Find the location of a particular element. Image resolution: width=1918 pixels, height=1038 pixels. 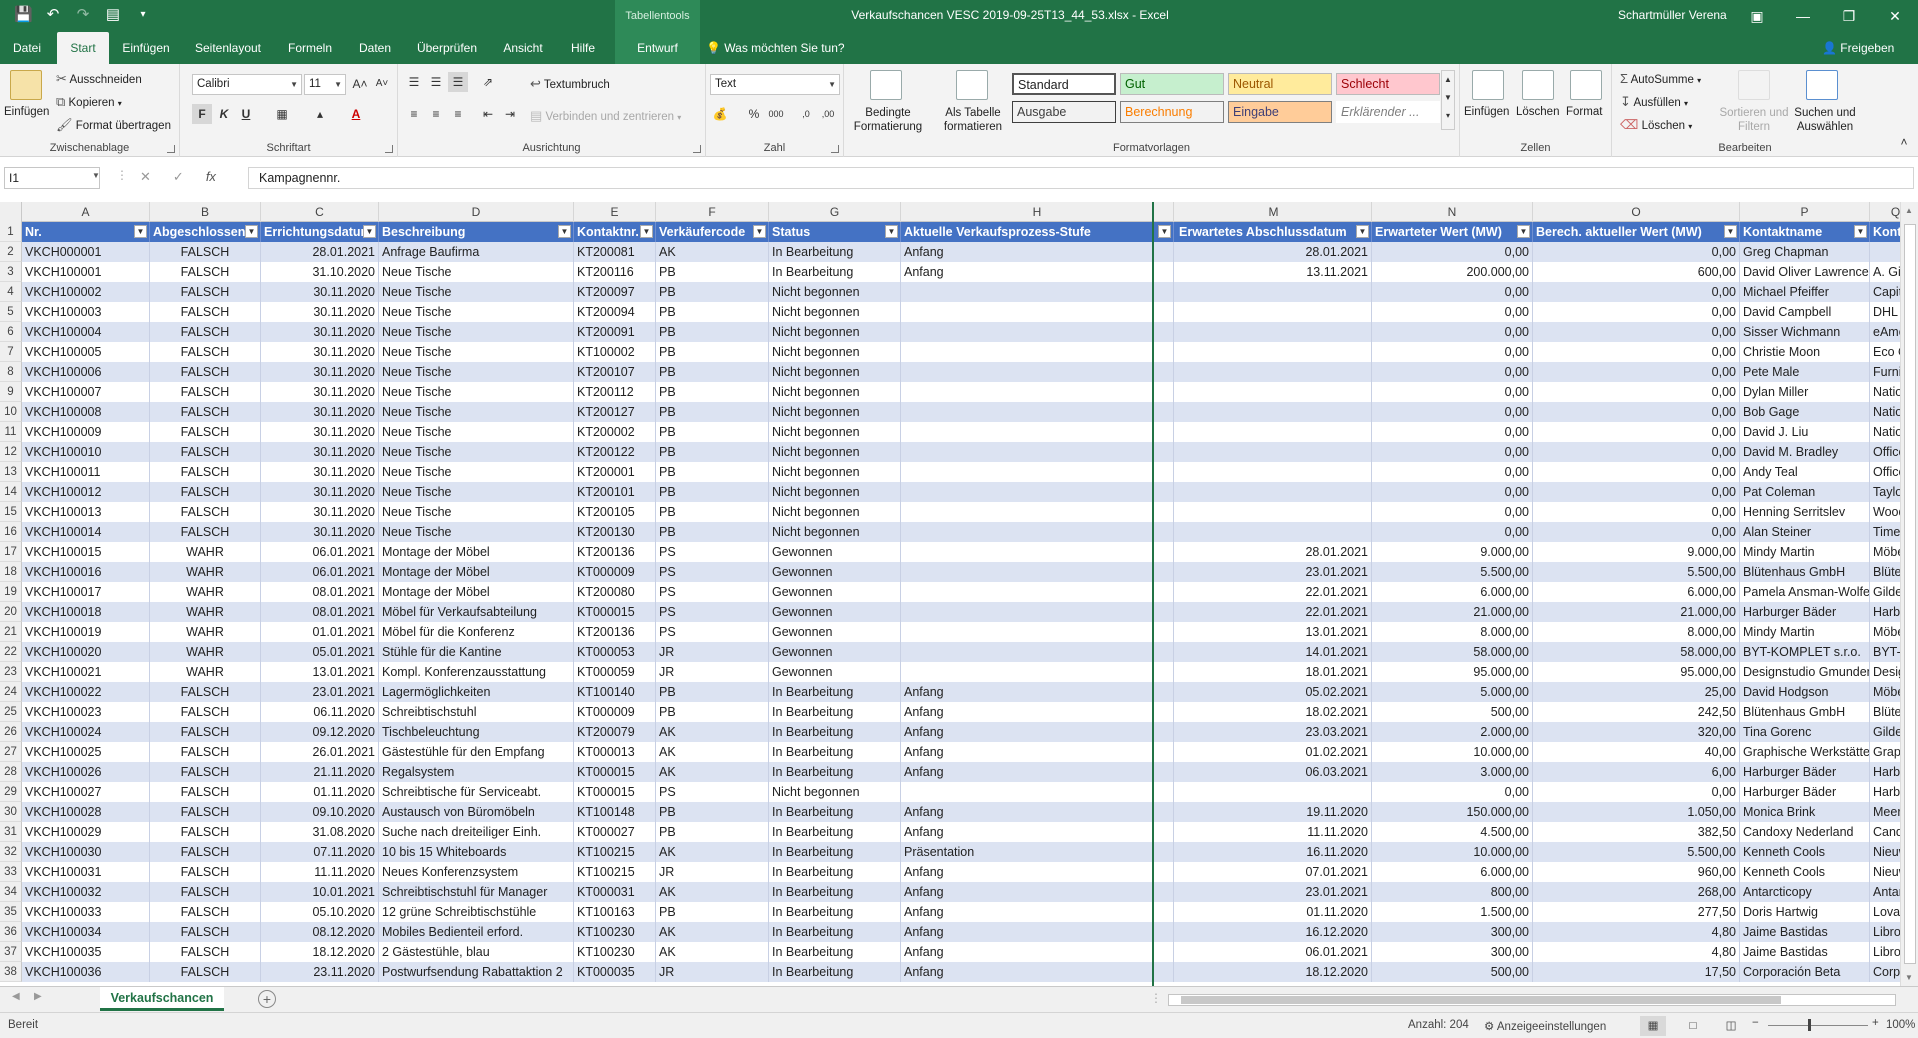

table-cell: 960,00 is located at coordinates (1636, 872).